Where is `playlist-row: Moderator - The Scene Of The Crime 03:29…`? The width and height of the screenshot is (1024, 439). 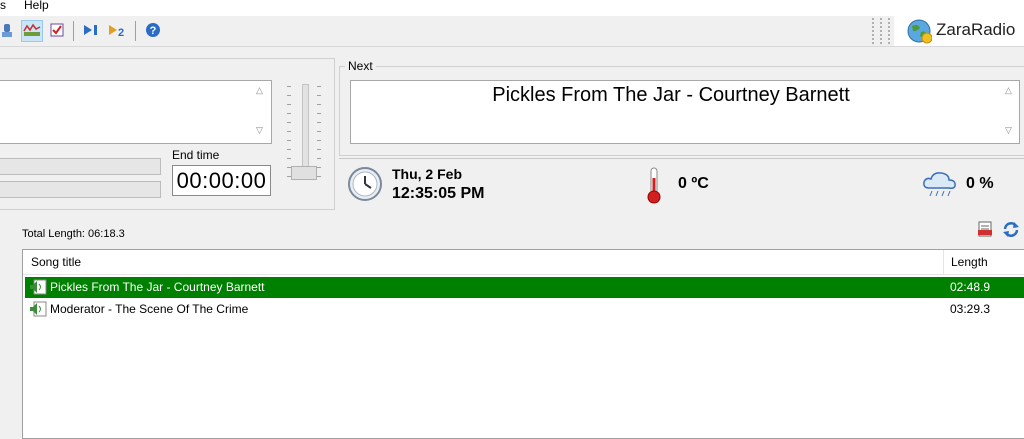 playlist-row: Moderator - The Scene Of The Crime 03:29… is located at coordinates (524, 309).